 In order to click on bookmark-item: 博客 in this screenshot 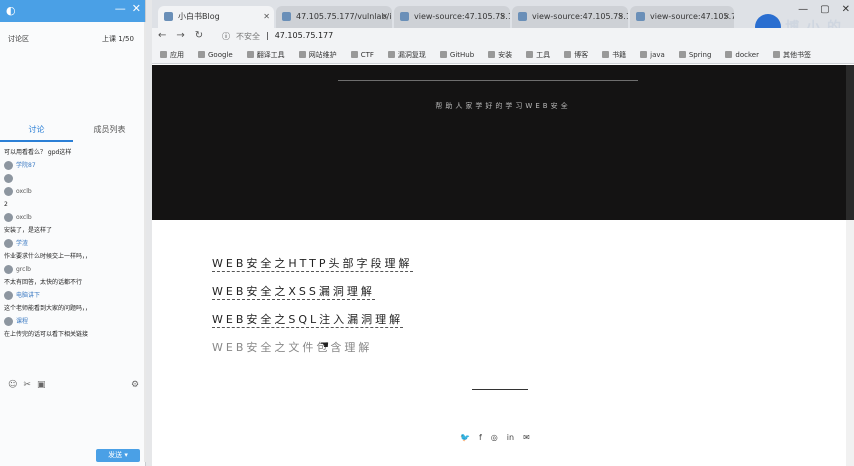, I will do `click(576, 55)`.